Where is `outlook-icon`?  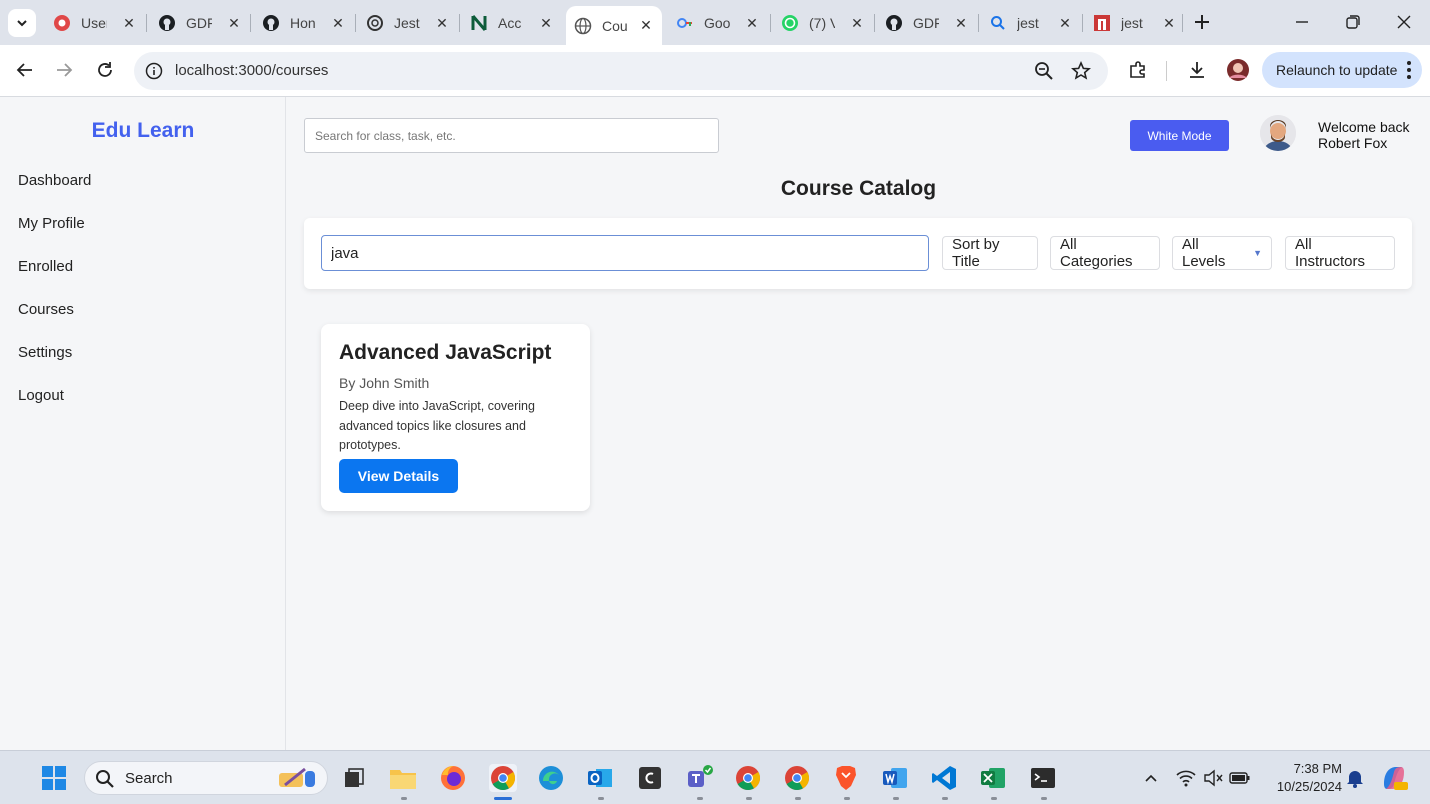
outlook-icon is located at coordinates (600, 778).